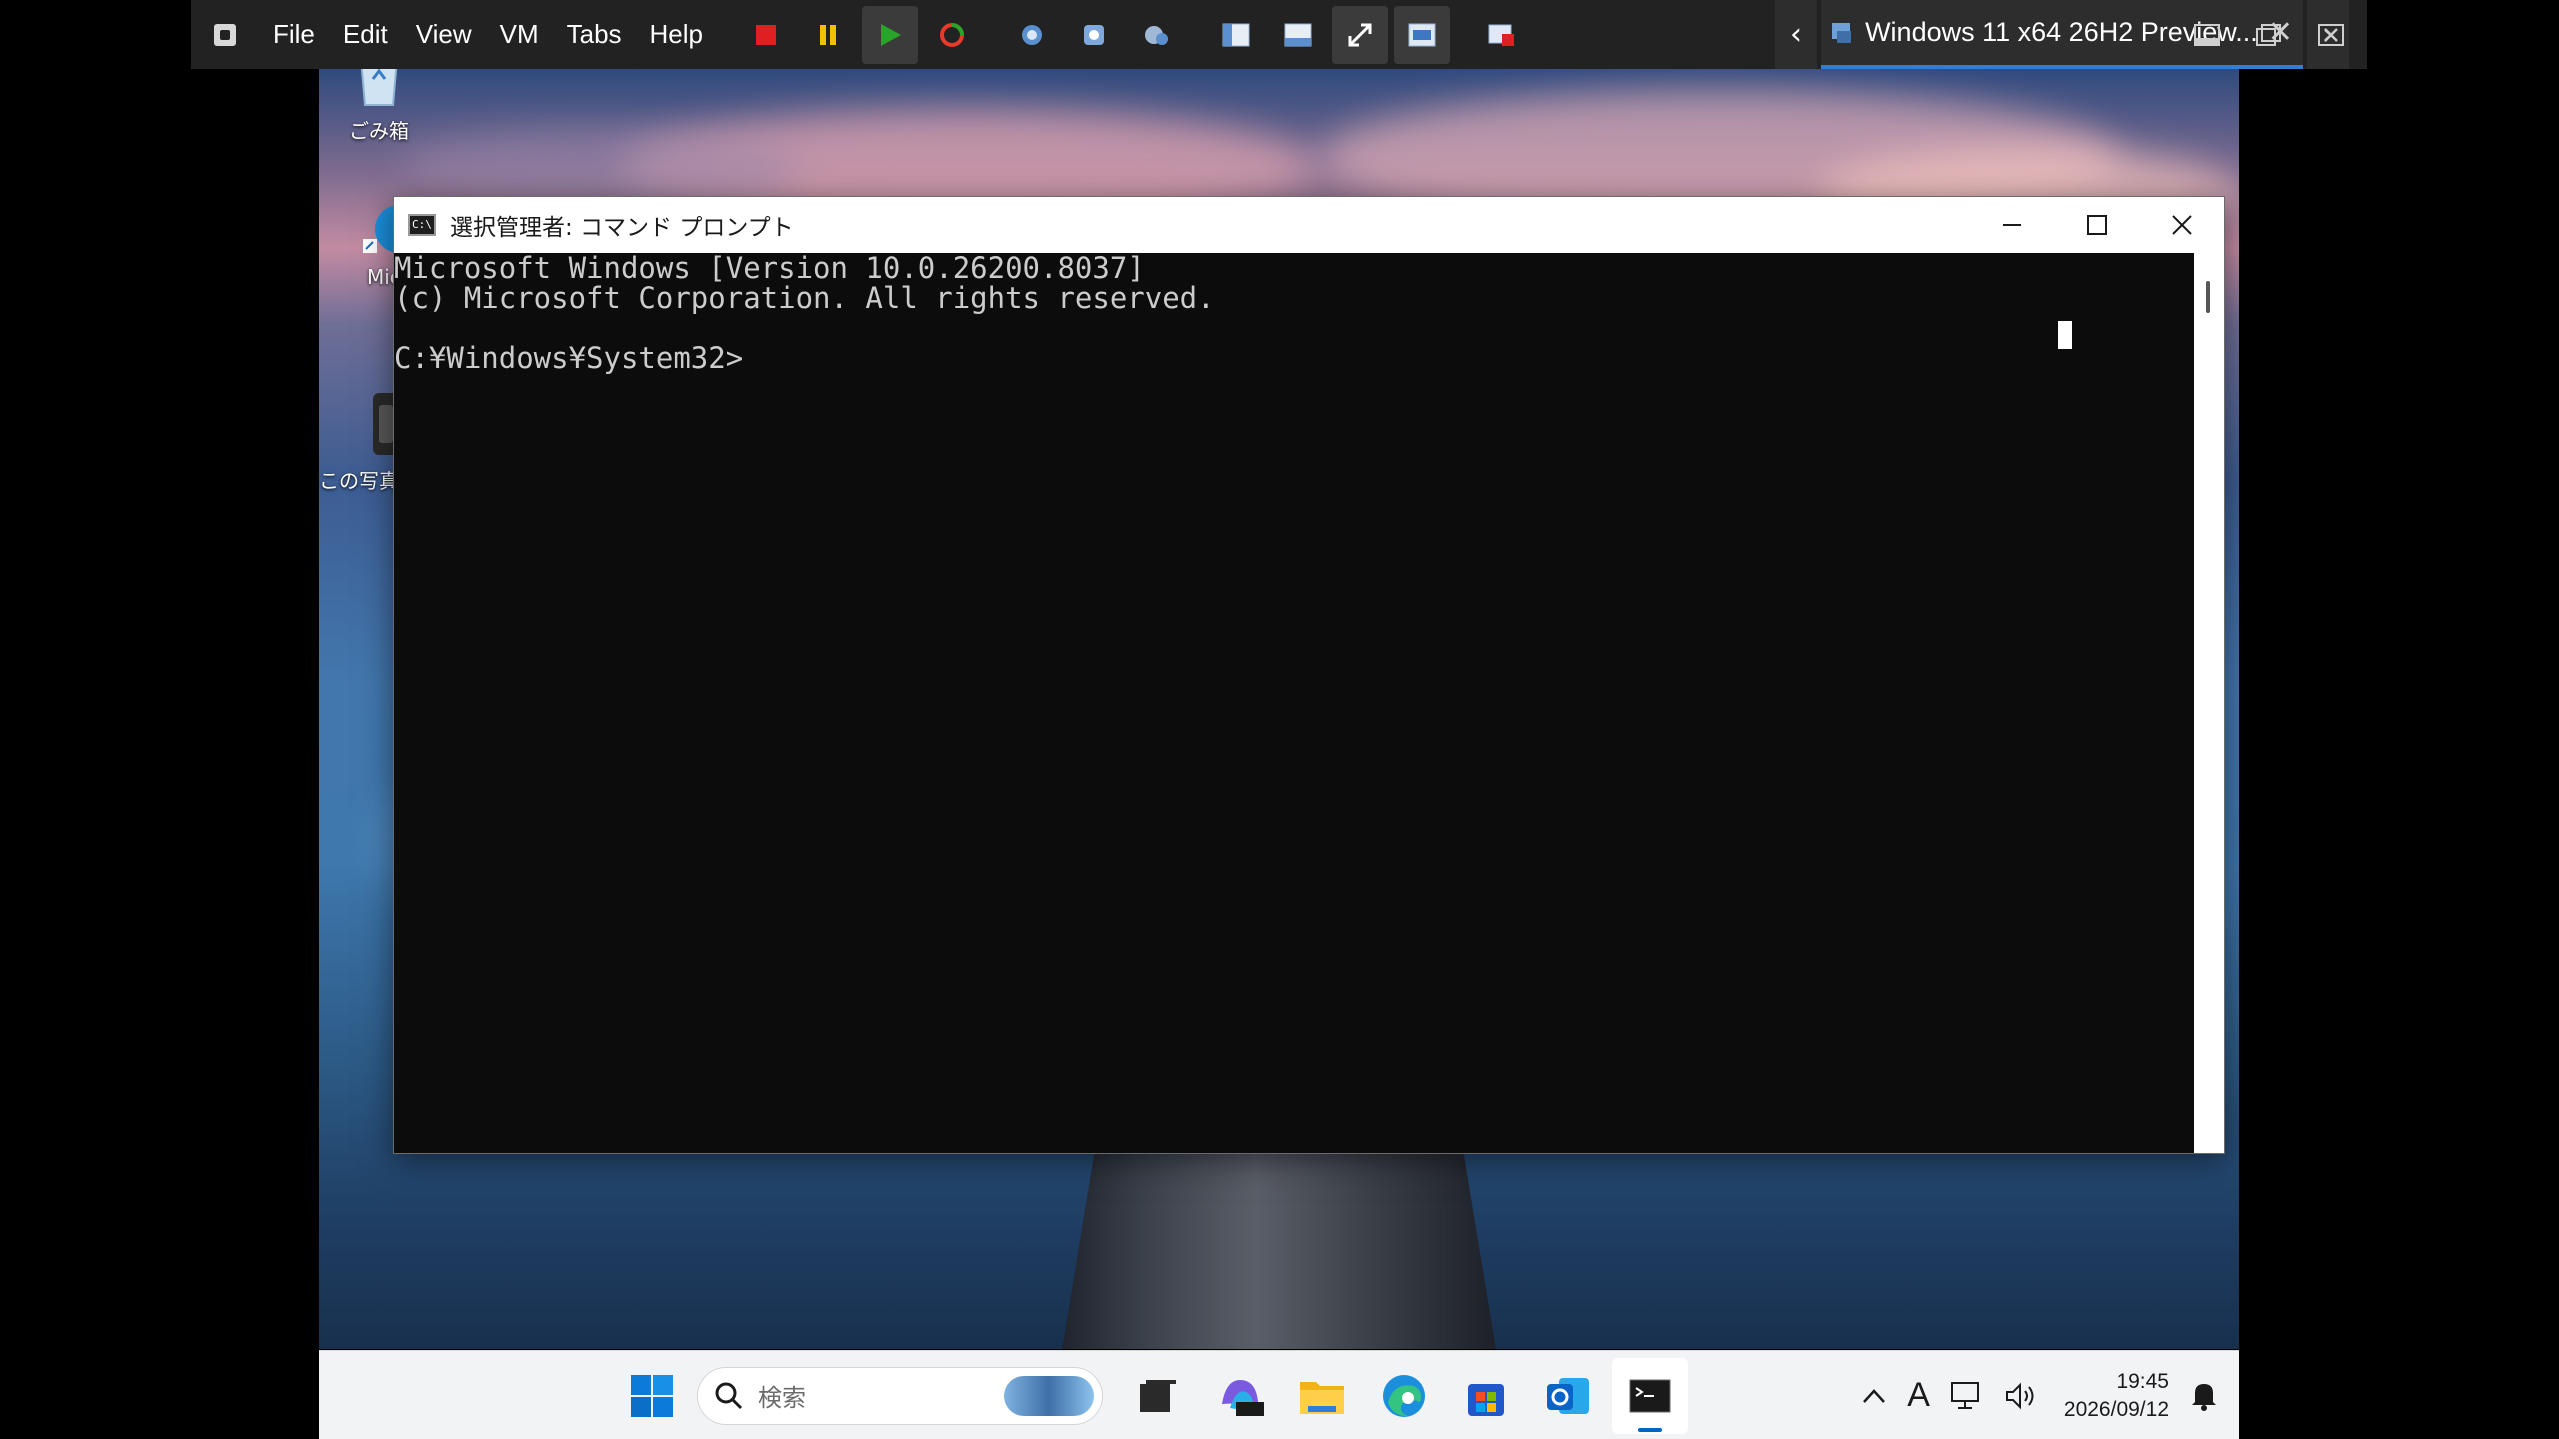 This screenshot has height=1439, width=2559. I want to click on revert-snapshot-button, so click(1094, 35).